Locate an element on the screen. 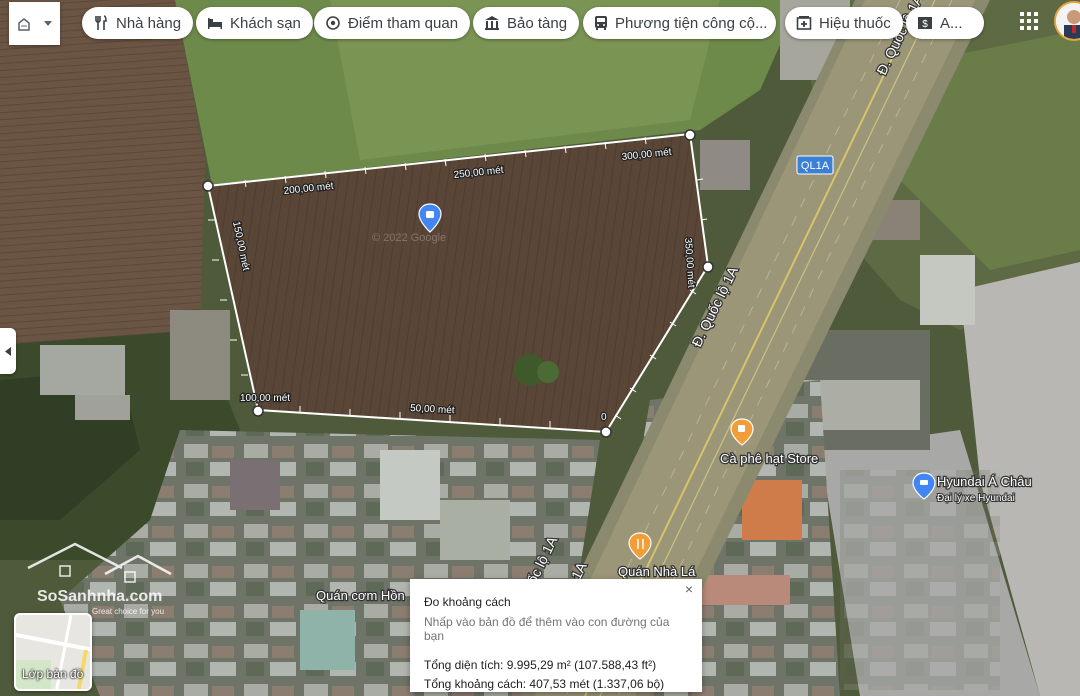 The width and height of the screenshot is (1080, 696). place-label-quan-nha-la: Quán Nhà Lá is located at coordinates (657, 572).